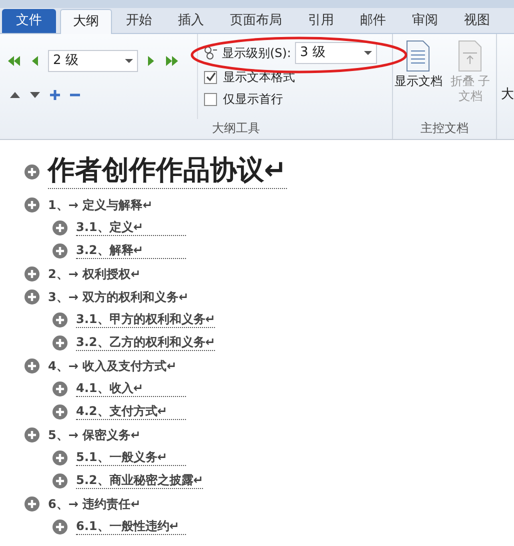 This screenshot has width=514, height=546. I want to click on ribbon-tab: 邮件, so click(373, 21).